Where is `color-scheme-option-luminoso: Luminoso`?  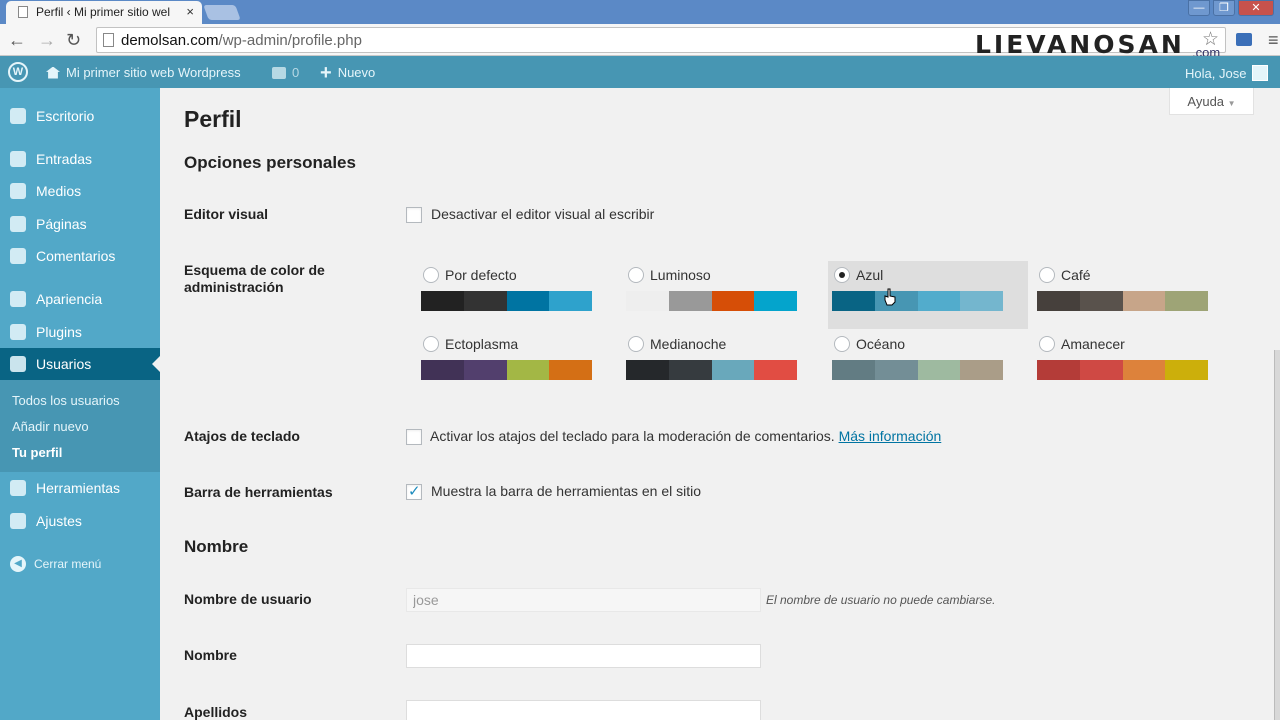
color-scheme-option-luminoso: Luminoso is located at coordinates (722, 295).